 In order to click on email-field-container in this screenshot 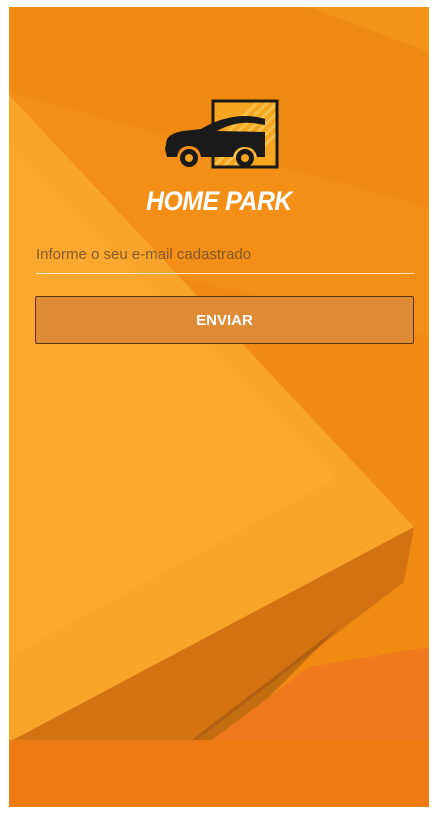, I will do `click(225, 256)`.